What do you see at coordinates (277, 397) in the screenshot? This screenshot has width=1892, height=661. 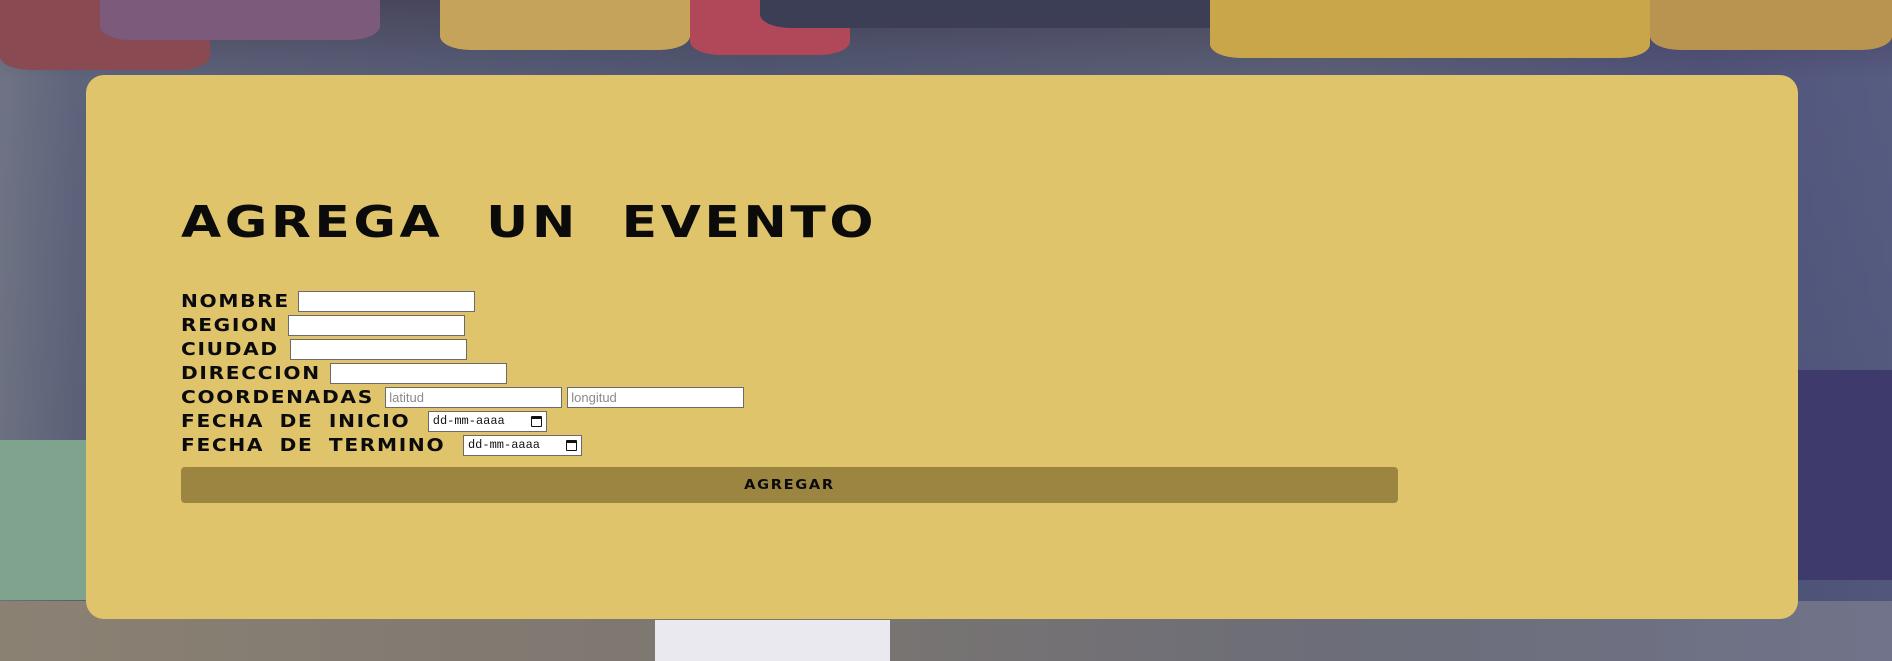 I see `coordenadas-label: COORDENADAS` at bounding box center [277, 397].